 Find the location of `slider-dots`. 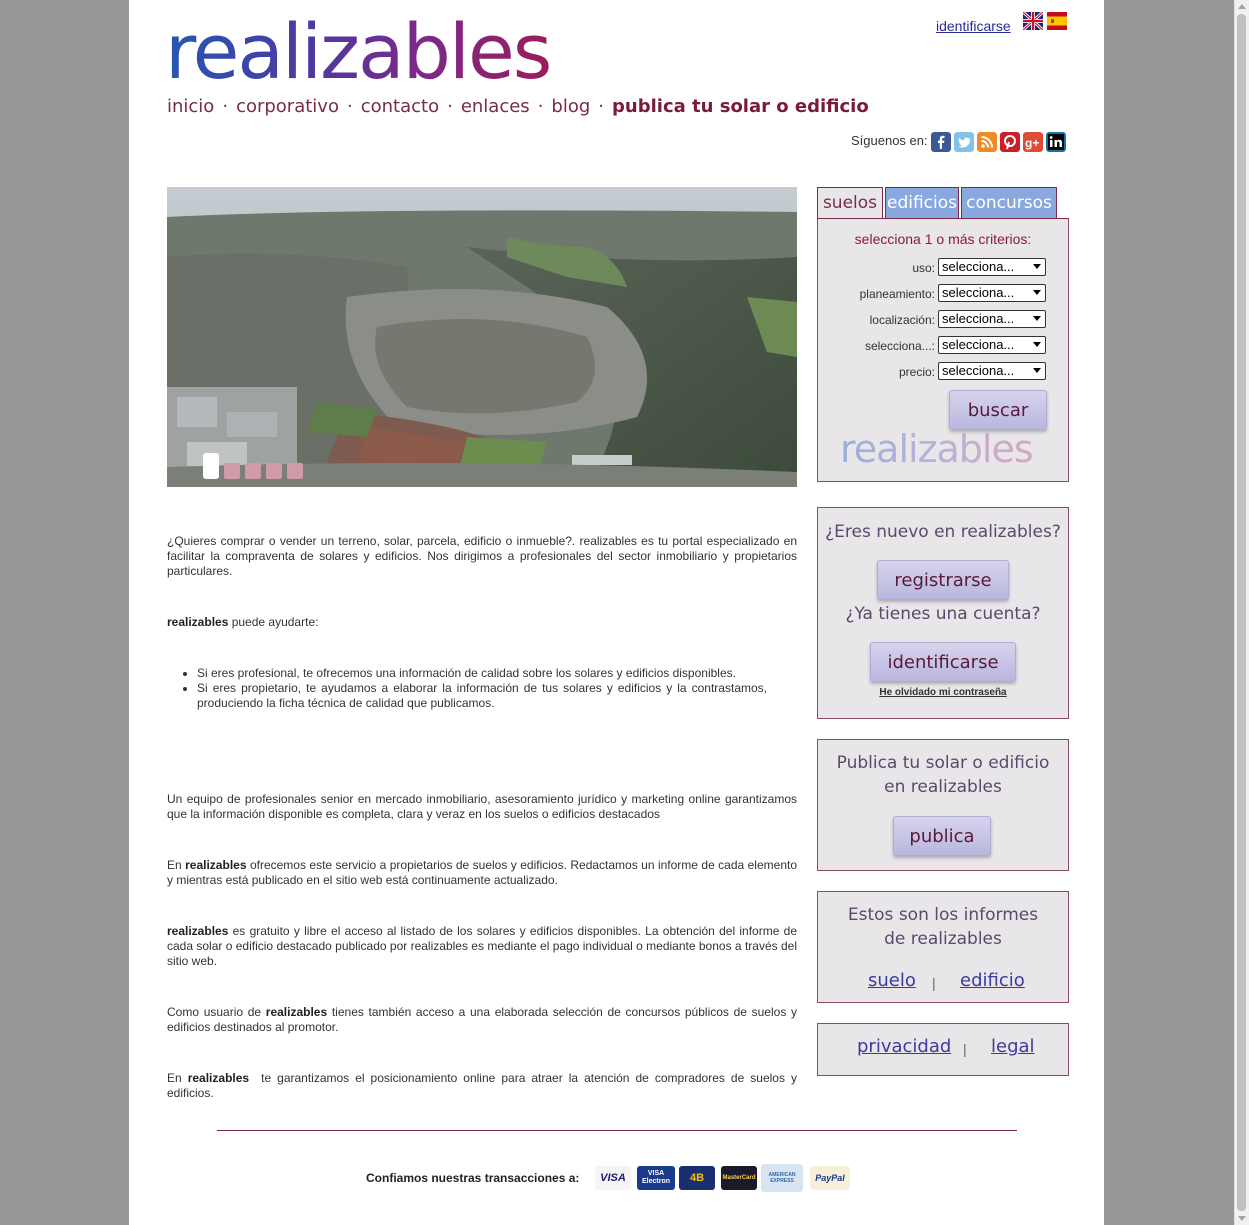

slider-dots is located at coordinates (253, 466).